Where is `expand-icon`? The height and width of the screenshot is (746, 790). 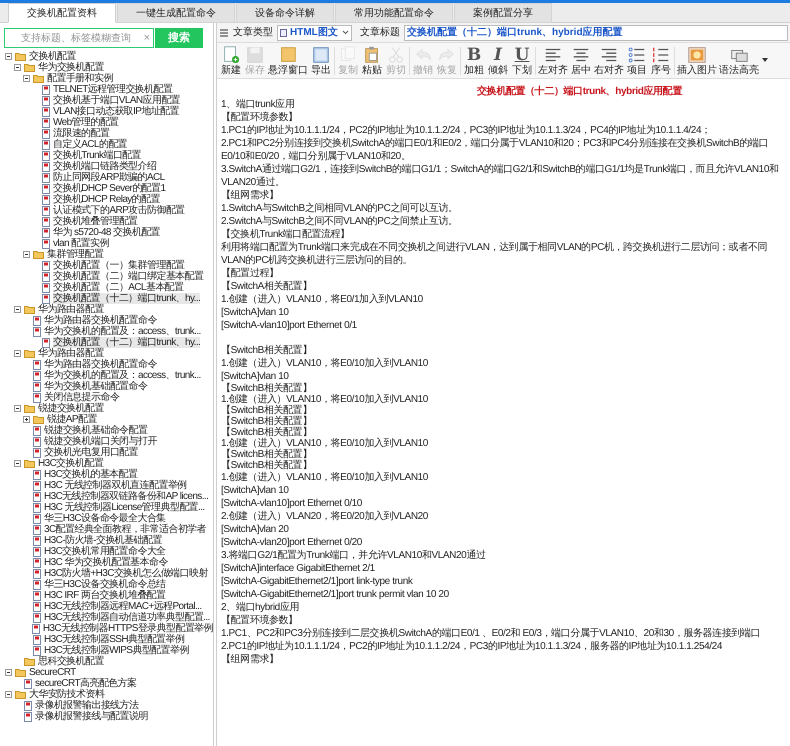
expand-icon is located at coordinates (26, 419).